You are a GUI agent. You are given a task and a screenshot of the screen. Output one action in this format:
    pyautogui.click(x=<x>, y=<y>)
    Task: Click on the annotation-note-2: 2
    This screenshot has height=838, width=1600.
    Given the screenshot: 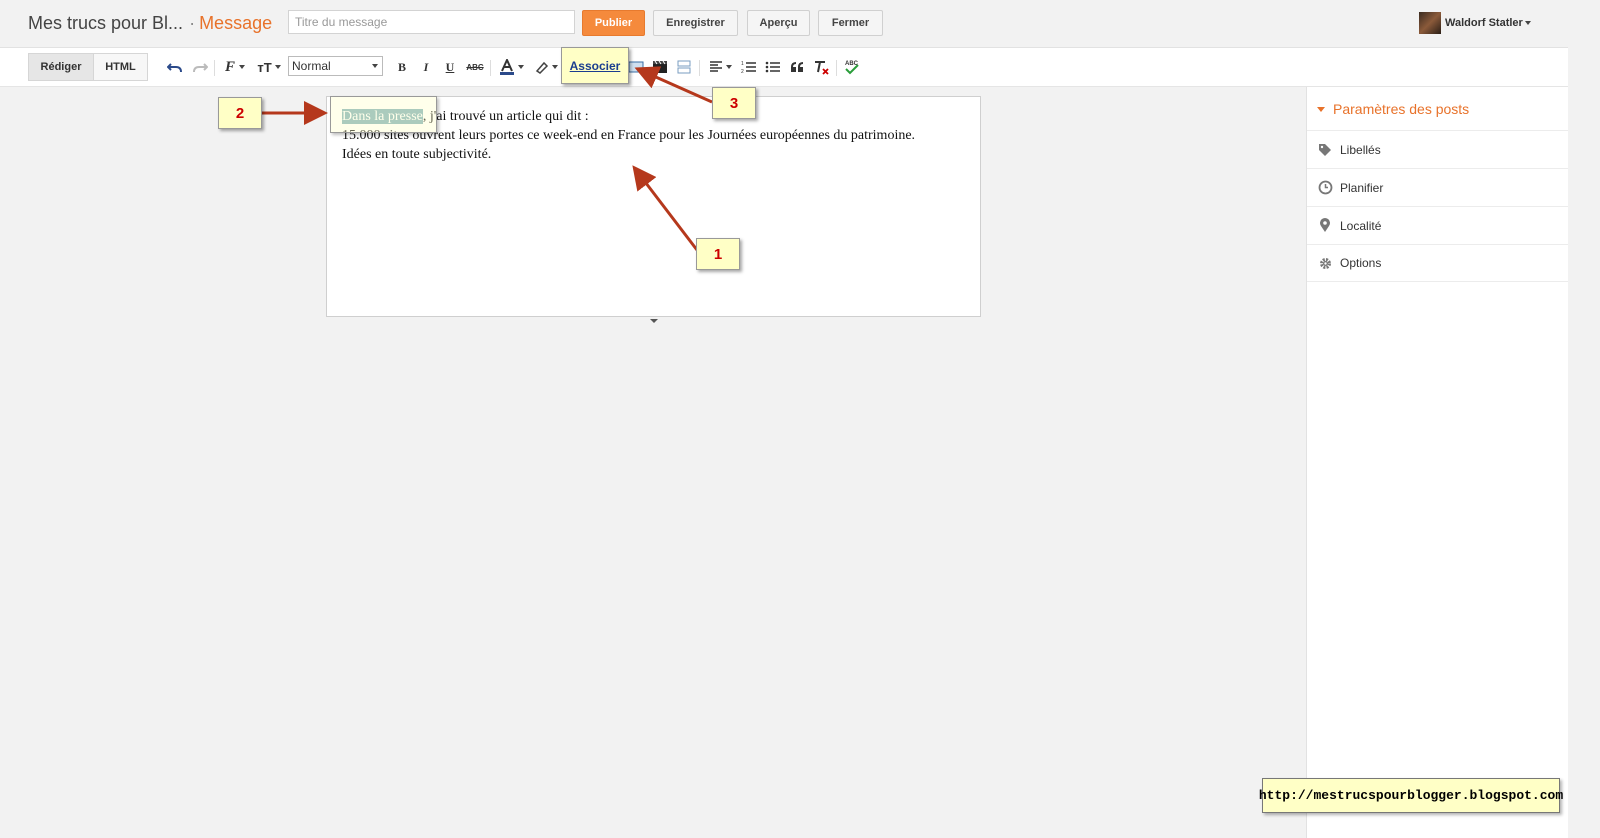 What is the action you would take?
    pyautogui.click(x=240, y=113)
    